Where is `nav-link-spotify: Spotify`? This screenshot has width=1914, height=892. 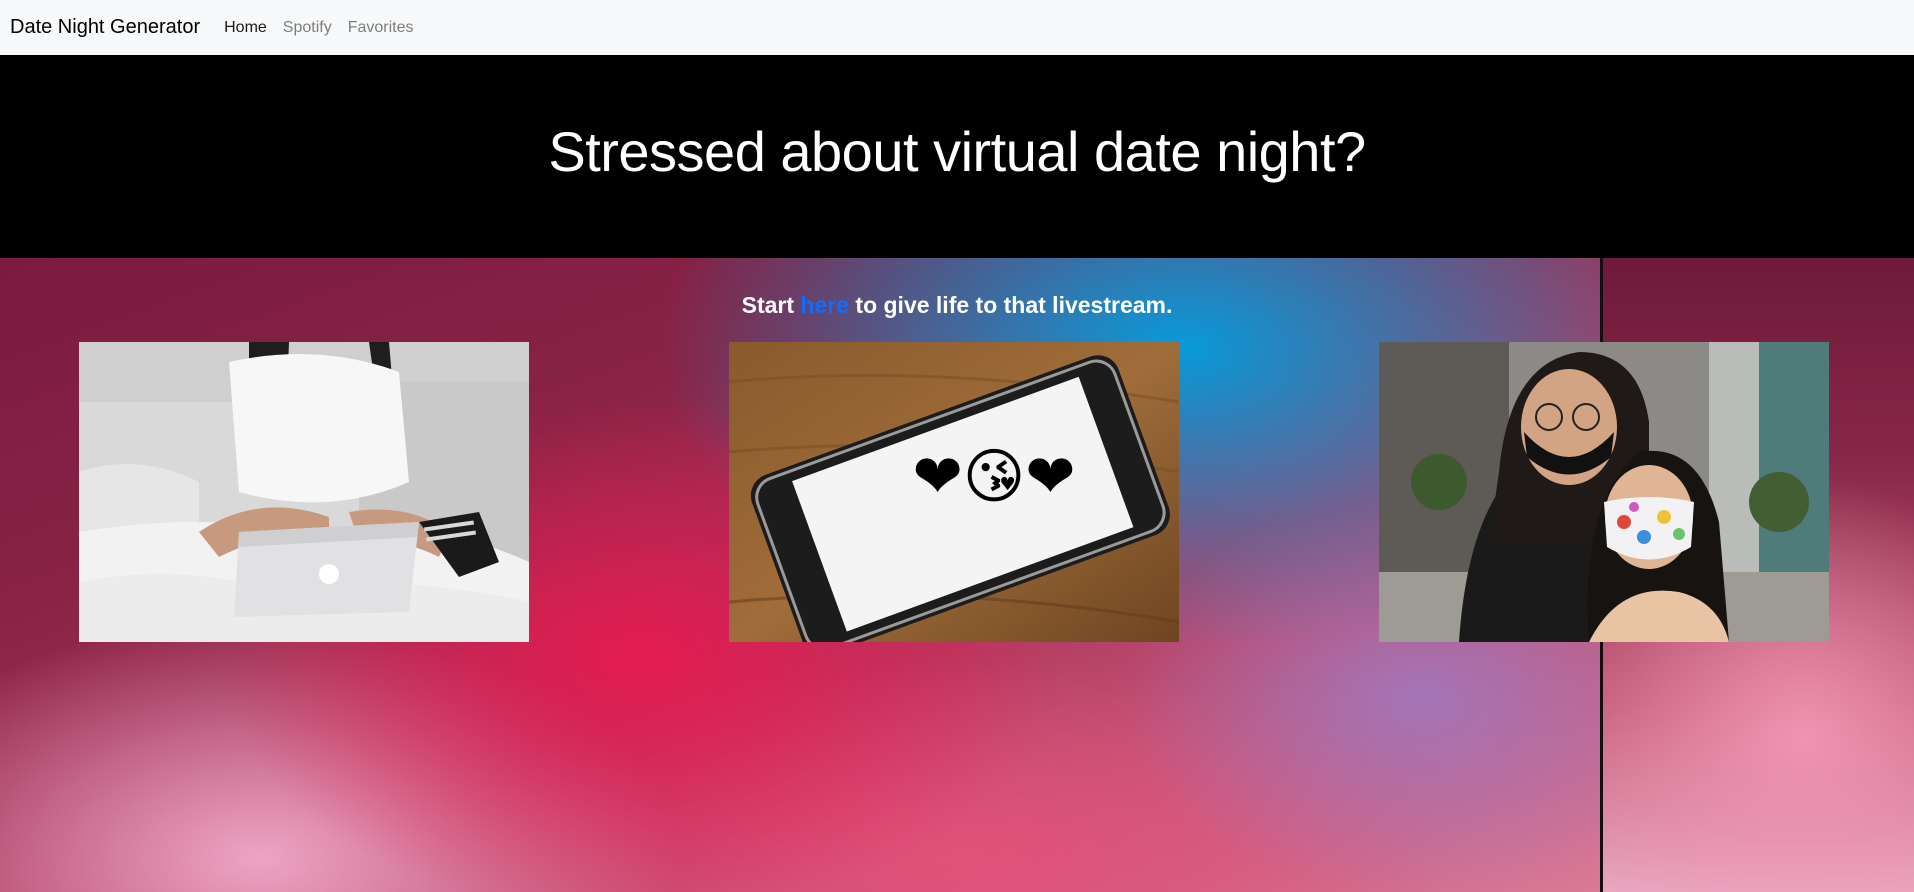 nav-link-spotify: Spotify is located at coordinates (307, 28).